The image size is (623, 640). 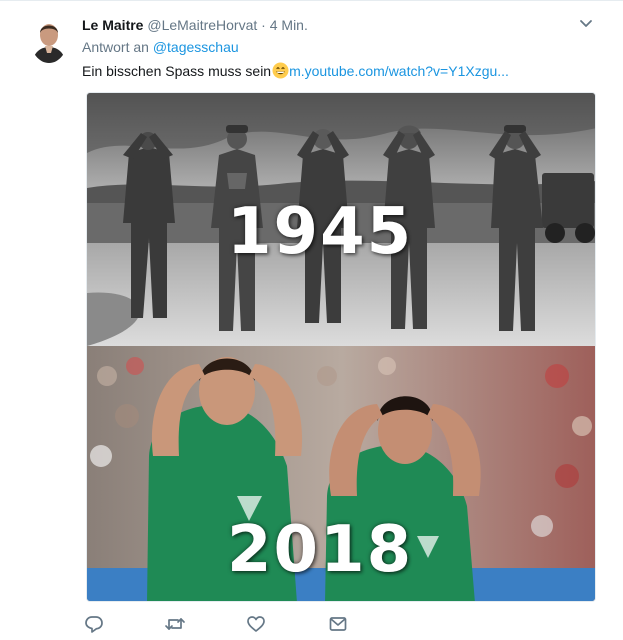 I want to click on tweet-actions, so click(x=232, y=624).